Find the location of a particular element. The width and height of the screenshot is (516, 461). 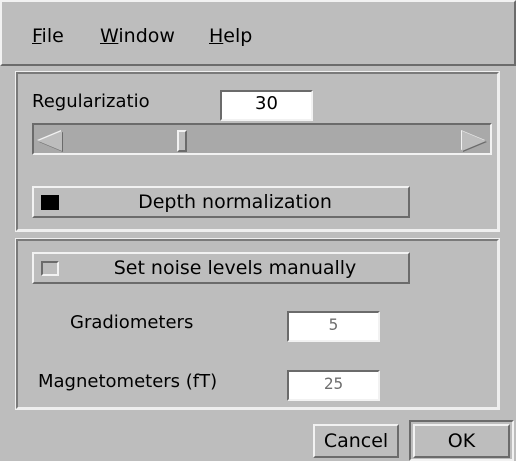

regularization-scrollbar is located at coordinates (262, 139).